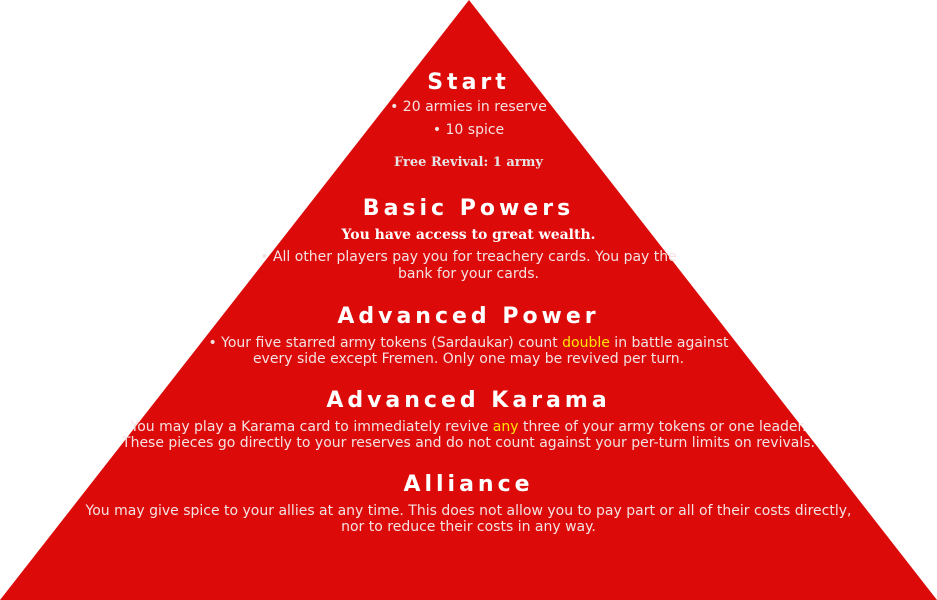  What do you see at coordinates (468, 235) in the screenshot?
I see `basic-powers-subtitle: You have access to great wealth.` at bounding box center [468, 235].